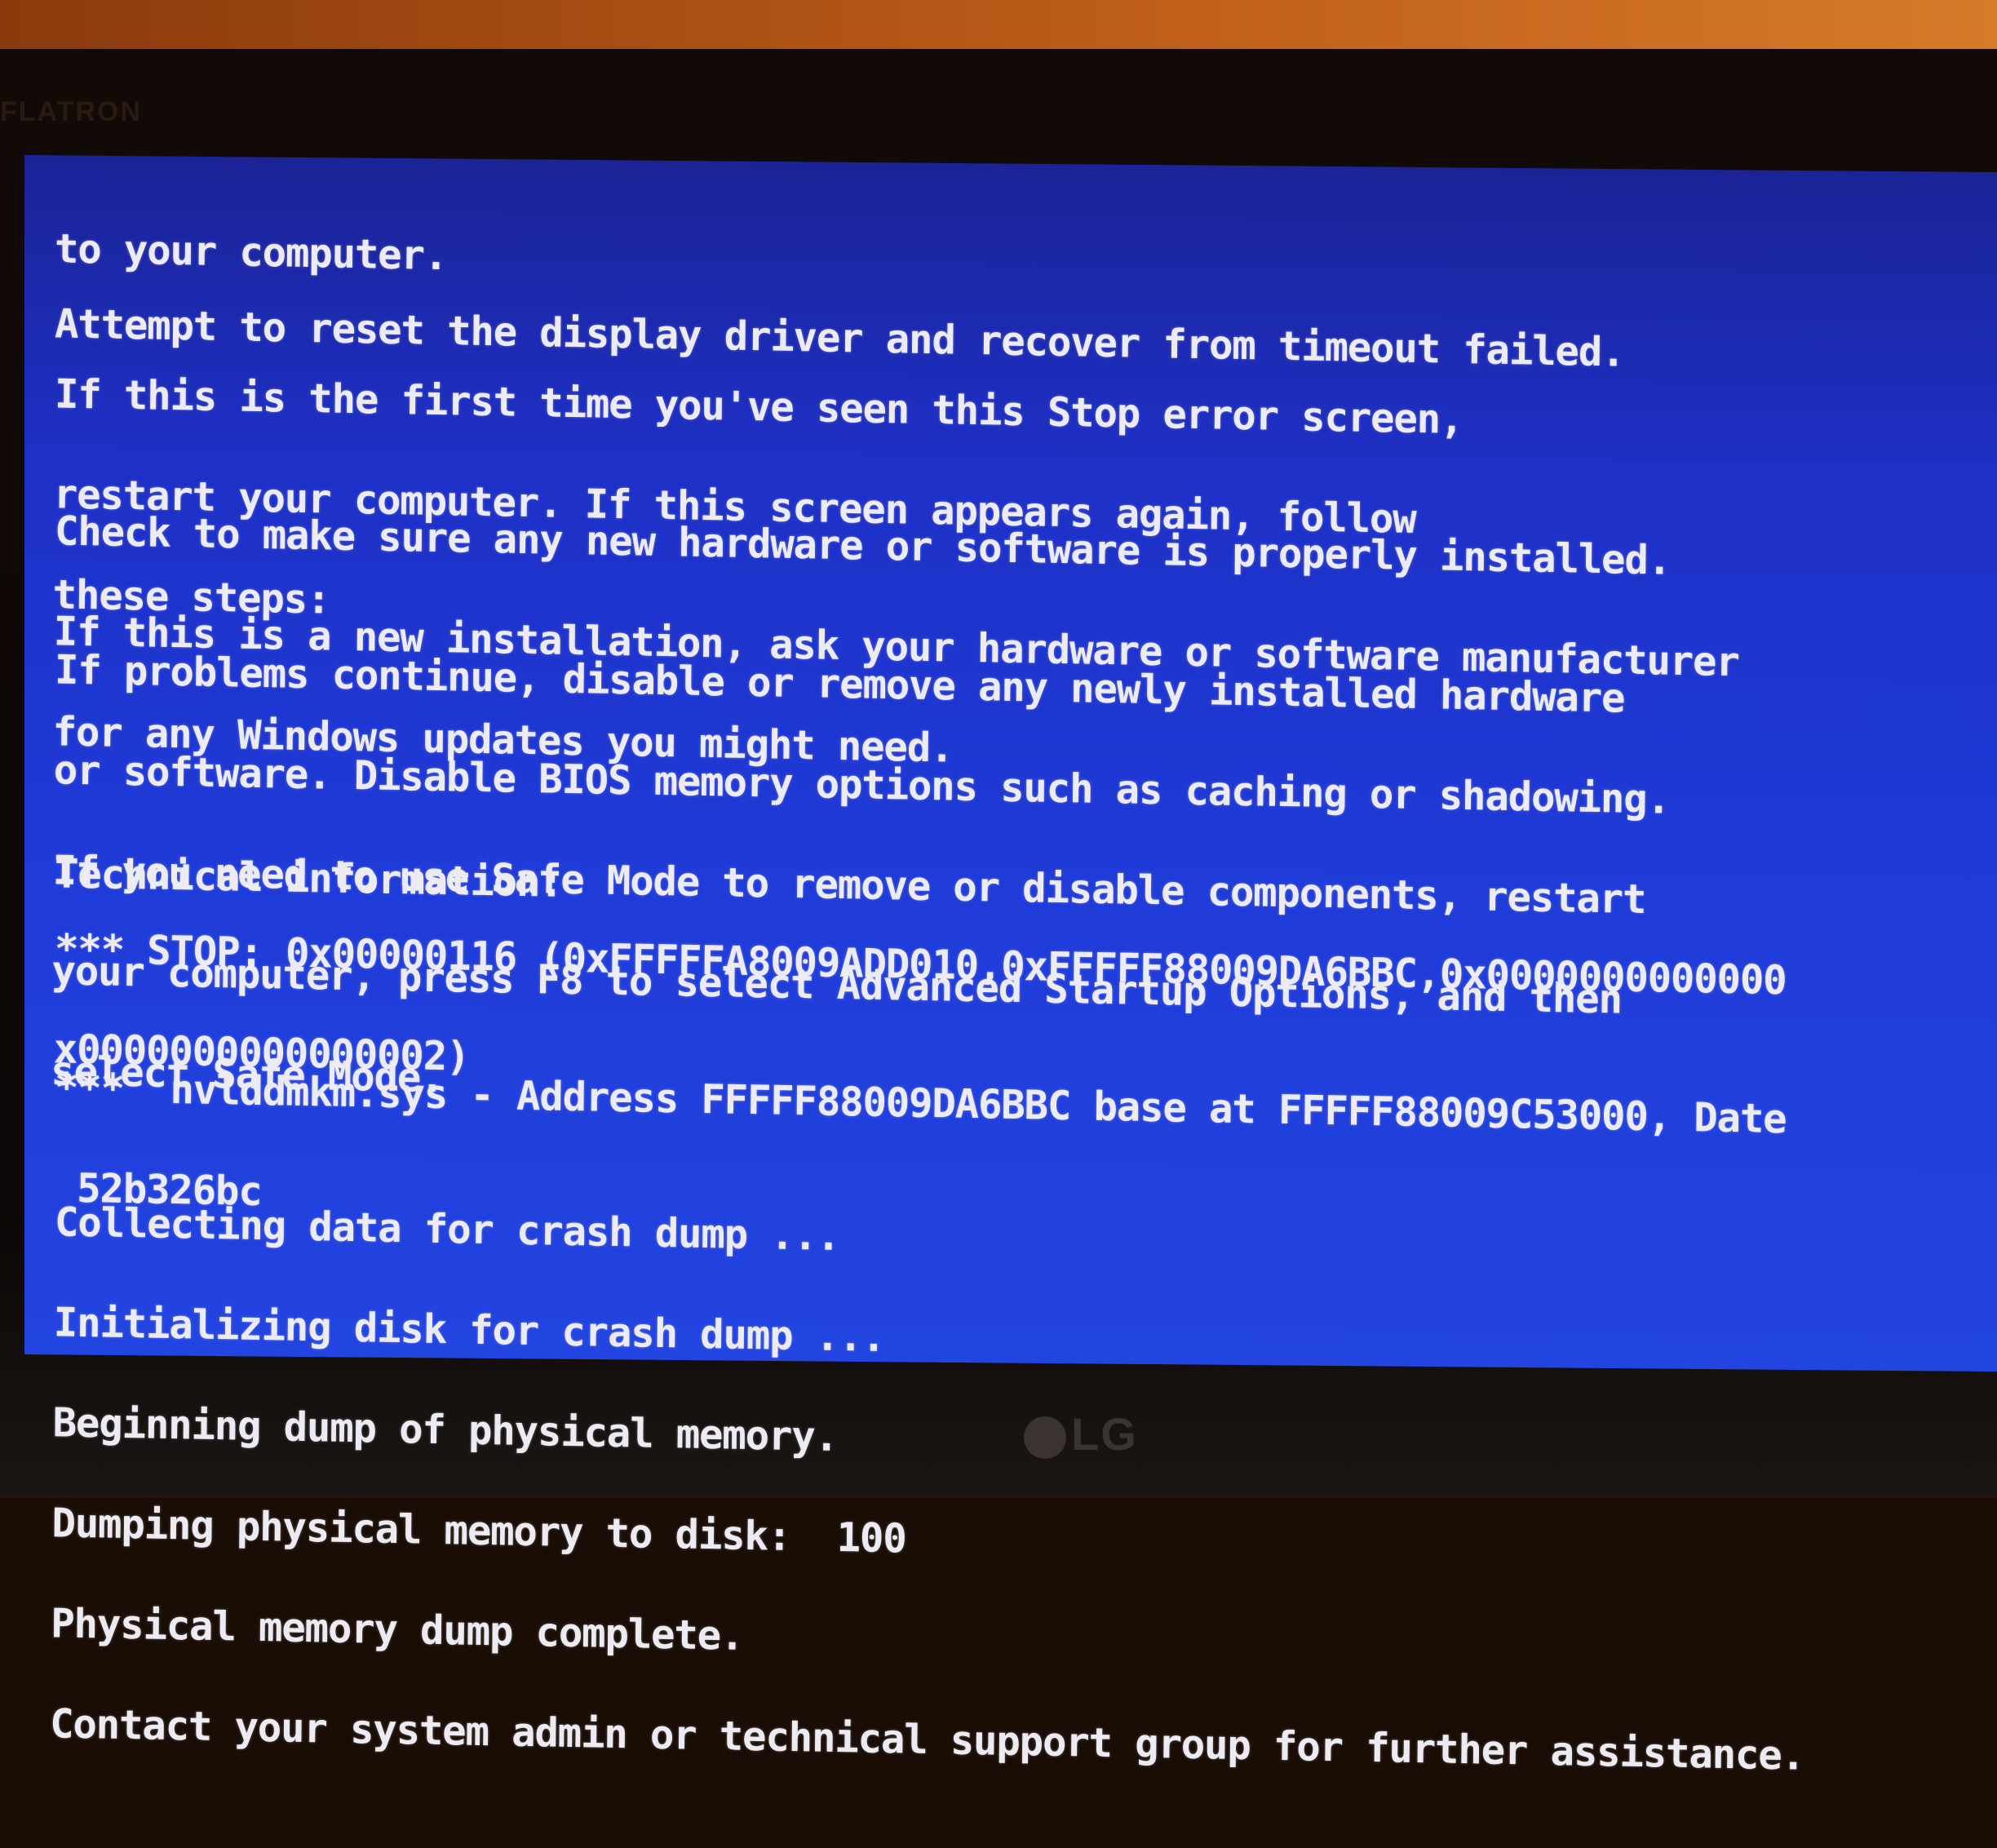  I want to click on text-line: Beginning dump of physical memory., so click(445, 1429).